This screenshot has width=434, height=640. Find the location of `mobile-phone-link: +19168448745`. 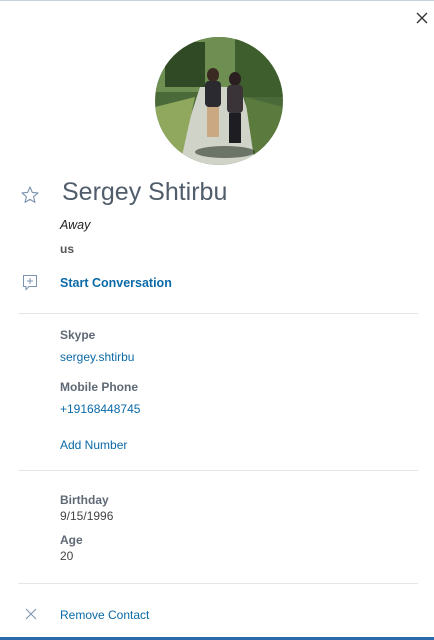

mobile-phone-link: +19168448745 is located at coordinates (100, 409).